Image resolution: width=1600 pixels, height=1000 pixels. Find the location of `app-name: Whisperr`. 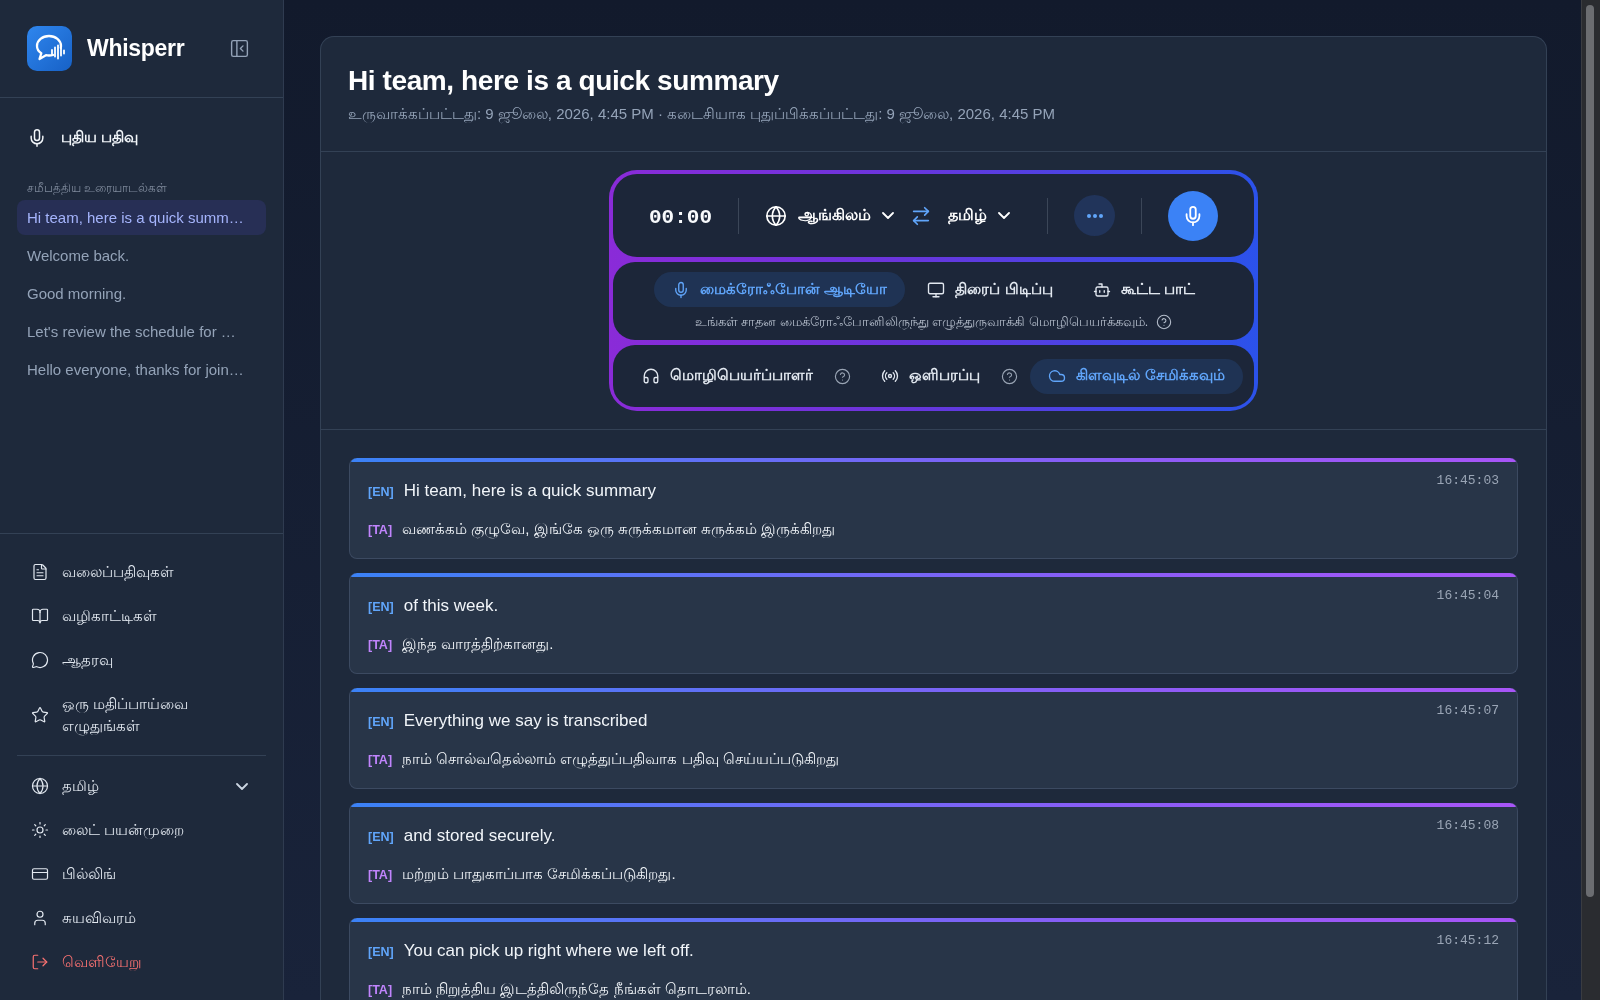

app-name: Whisperr is located at coordinates (136, 48).